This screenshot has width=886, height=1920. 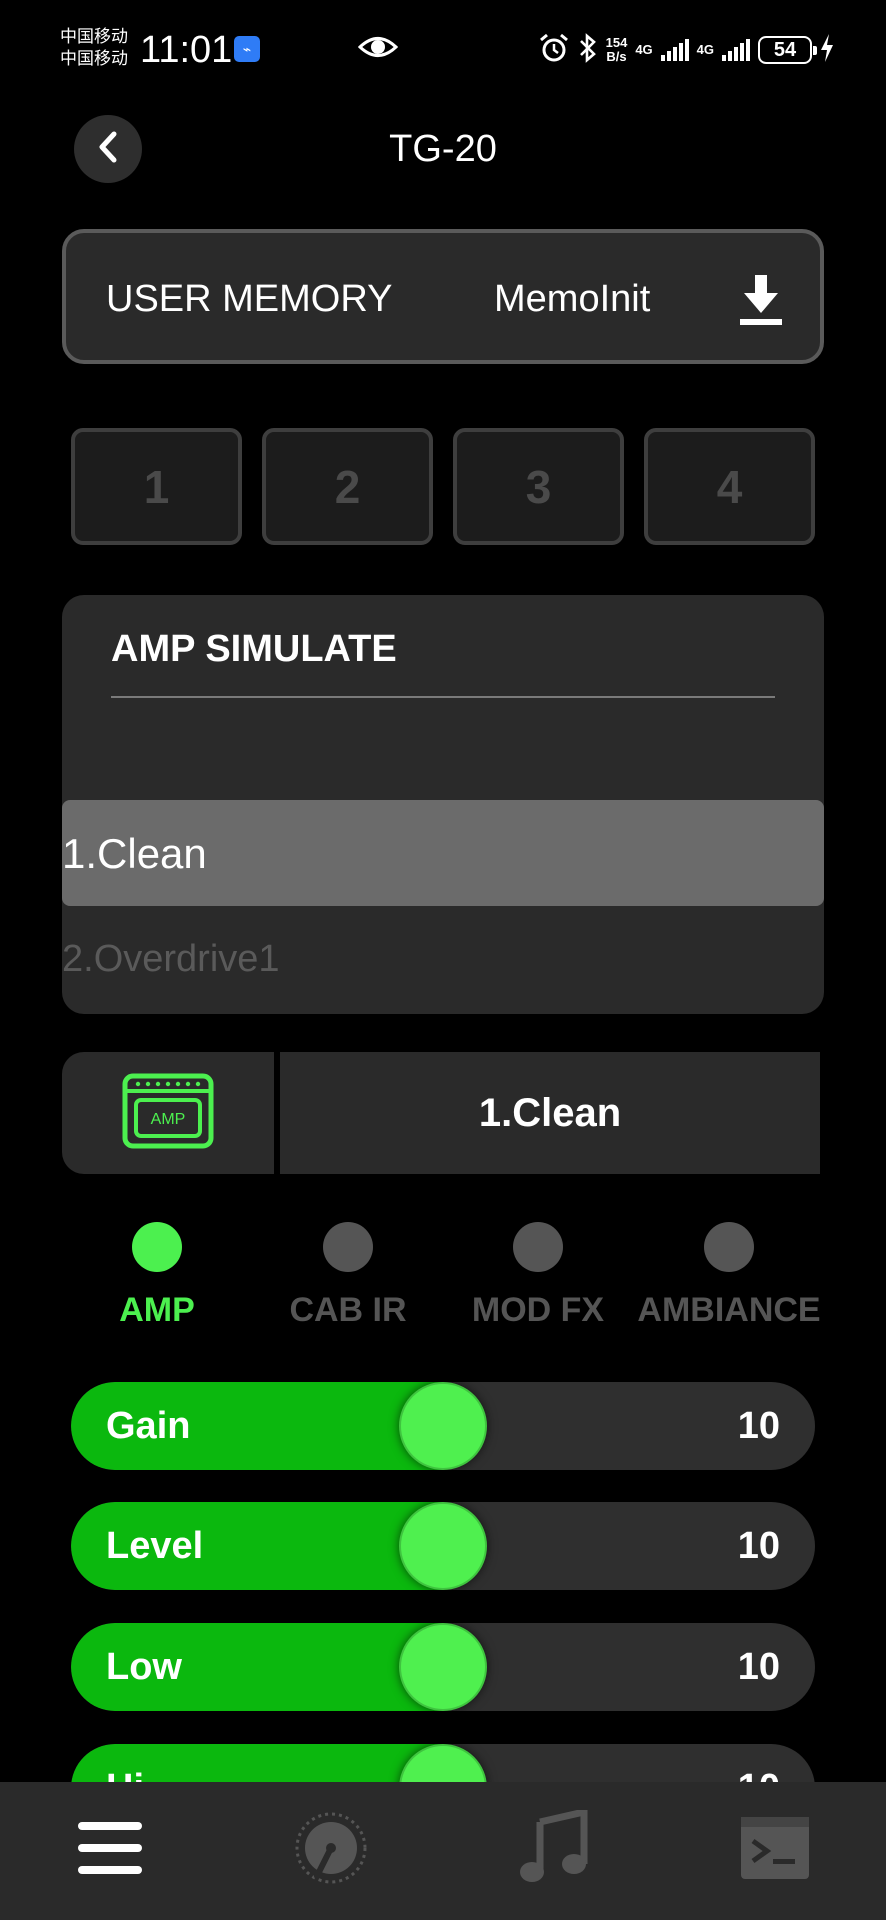 I want to click on net-speed: 154 B/s, so click(x=616, y=49).